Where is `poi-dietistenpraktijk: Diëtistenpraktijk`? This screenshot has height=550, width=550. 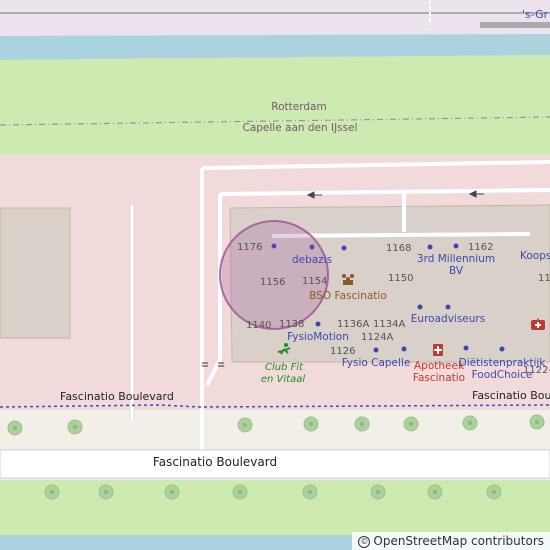
poi-dietistenpraktijk: Diëtistenpraktijk is located at coordinates (502, 363).